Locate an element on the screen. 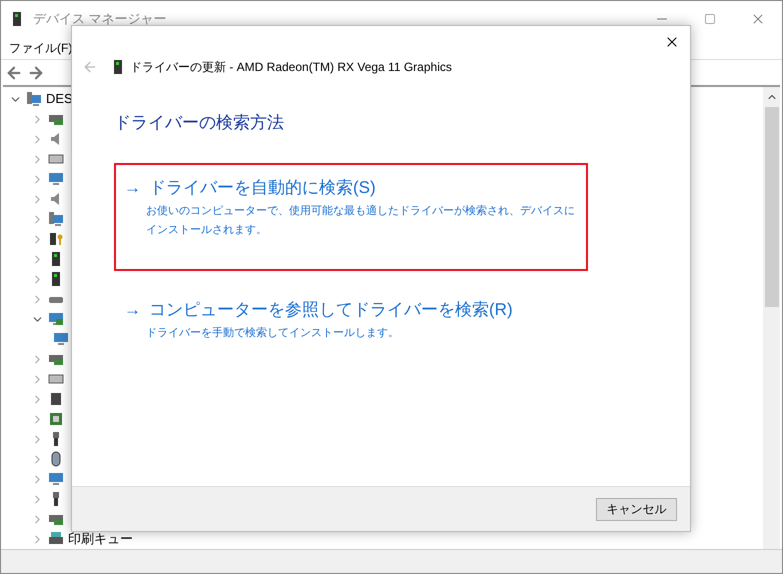  dialog-heading: ドライバーの検索方法 is located at coordinates (199, 123).